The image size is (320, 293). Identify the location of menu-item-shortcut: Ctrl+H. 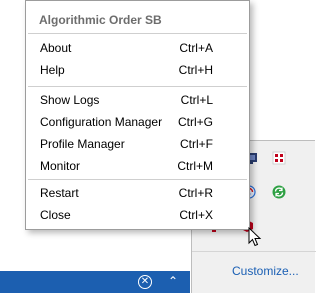
(195, 70).